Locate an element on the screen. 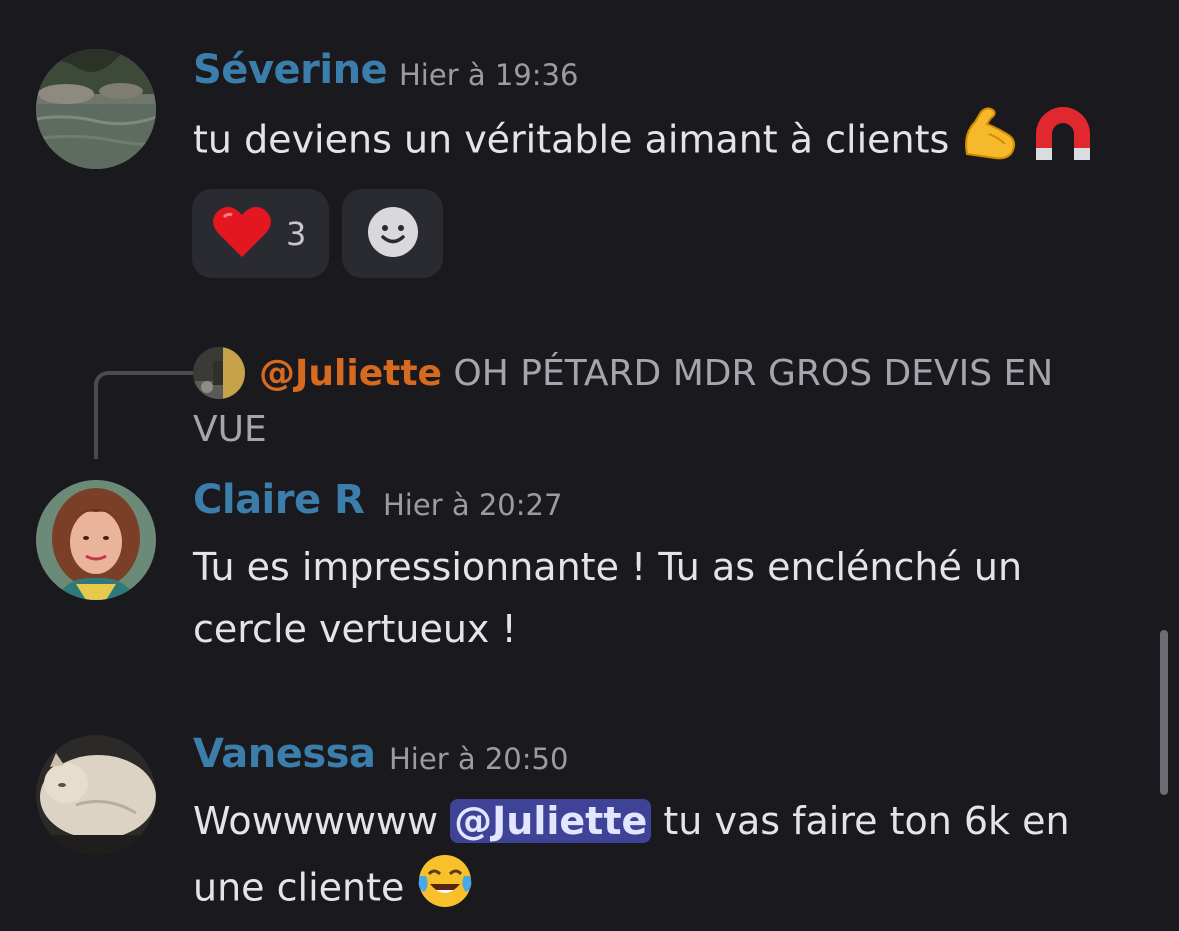 This screenshot has height=931, width=1179. message-text: une cliente is located at coordinates (299, 887).